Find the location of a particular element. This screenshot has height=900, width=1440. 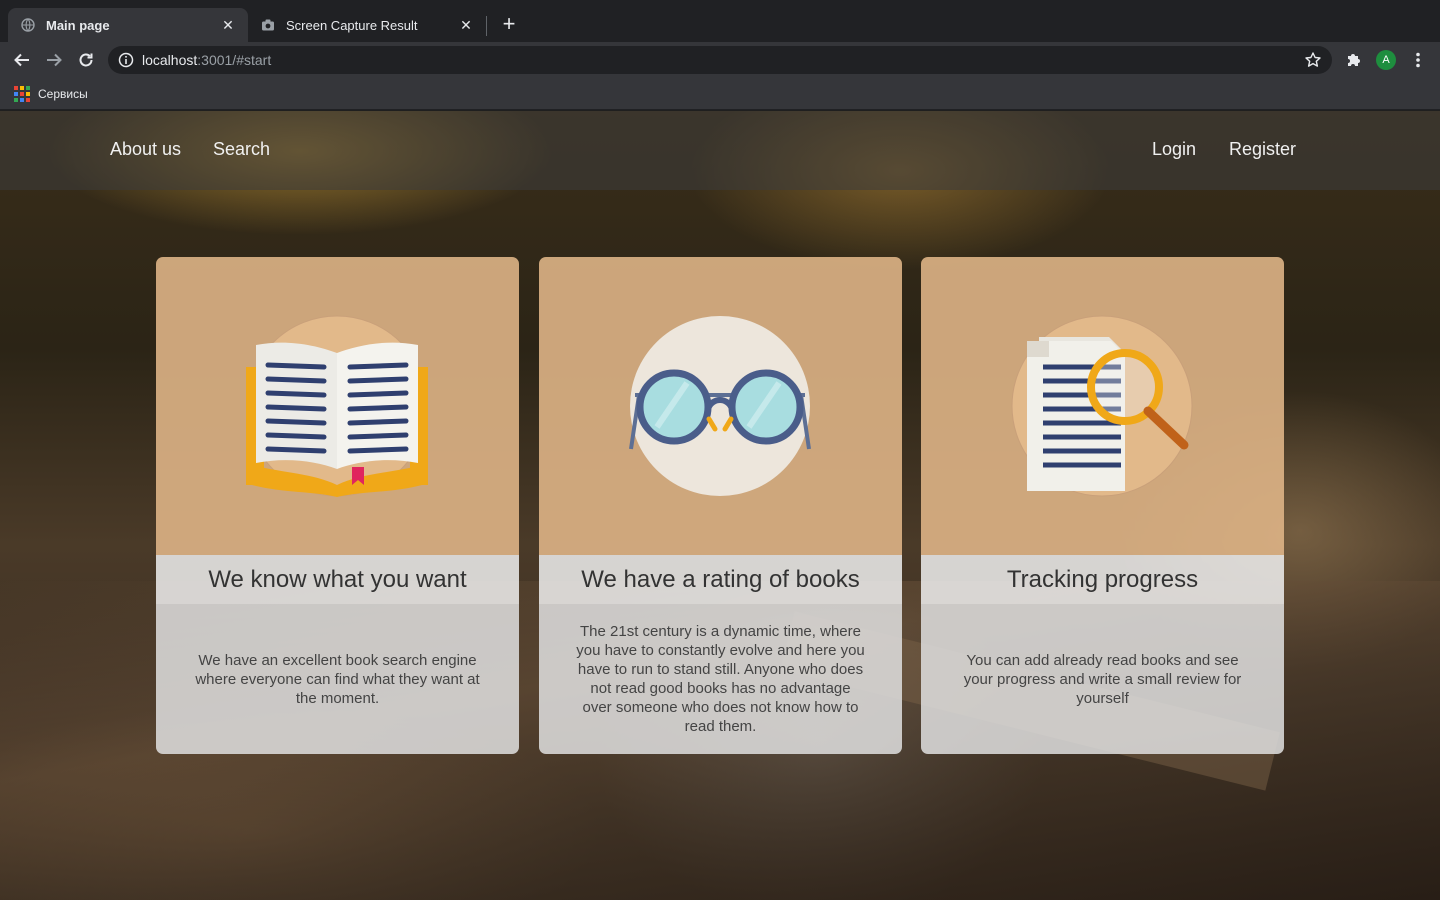

reload-icon is located at coordinates (86, 60).